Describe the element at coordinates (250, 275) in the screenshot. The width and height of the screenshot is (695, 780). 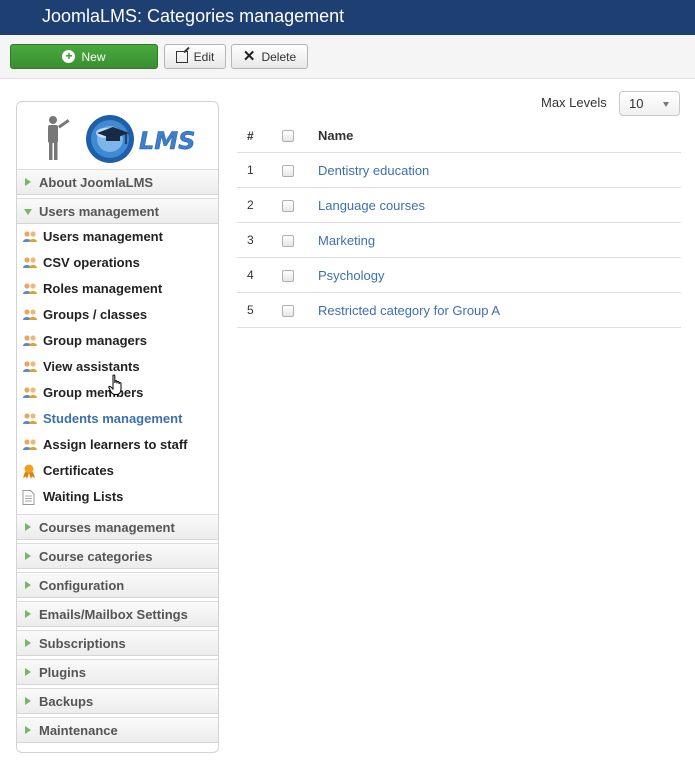
I see `row-number: 4` at that location.